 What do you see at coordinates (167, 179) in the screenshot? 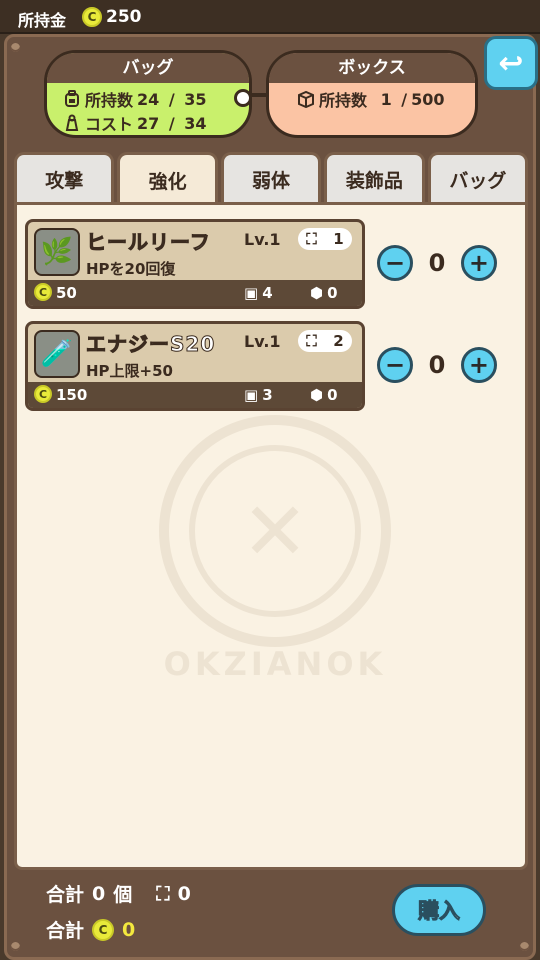
I see `tab-enhance: 強化` at bounding box center [167, 179].